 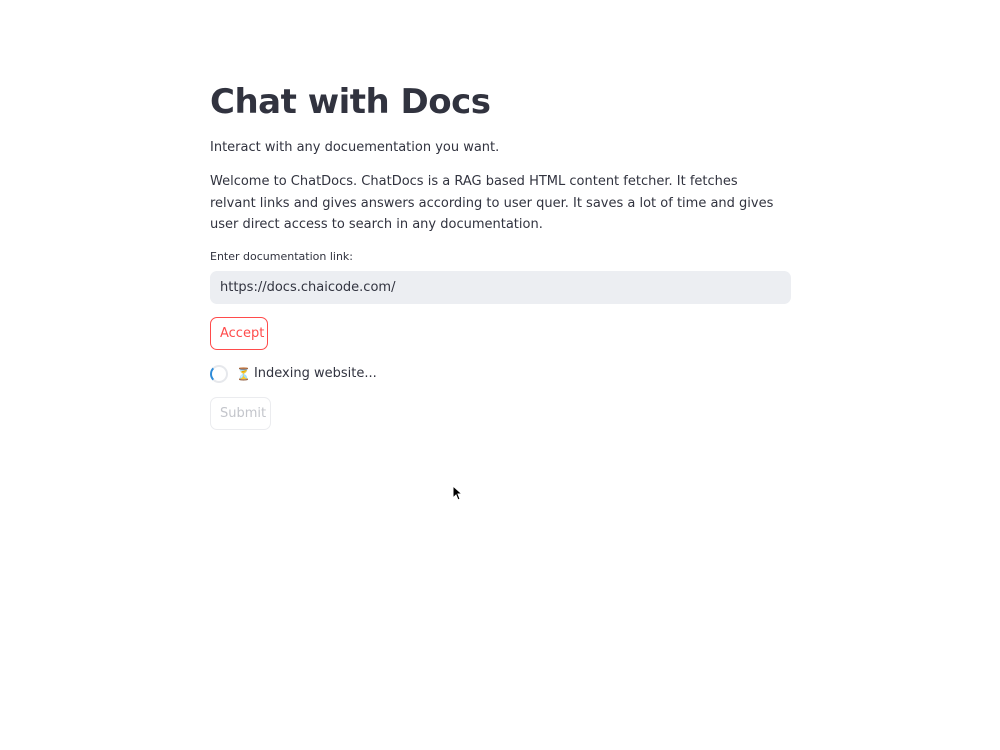 What do you see at coordinates (281, 256) in the screenshot?
I see `documentation-link-label: Enter documentation link:` at bounding box center [281, 256].